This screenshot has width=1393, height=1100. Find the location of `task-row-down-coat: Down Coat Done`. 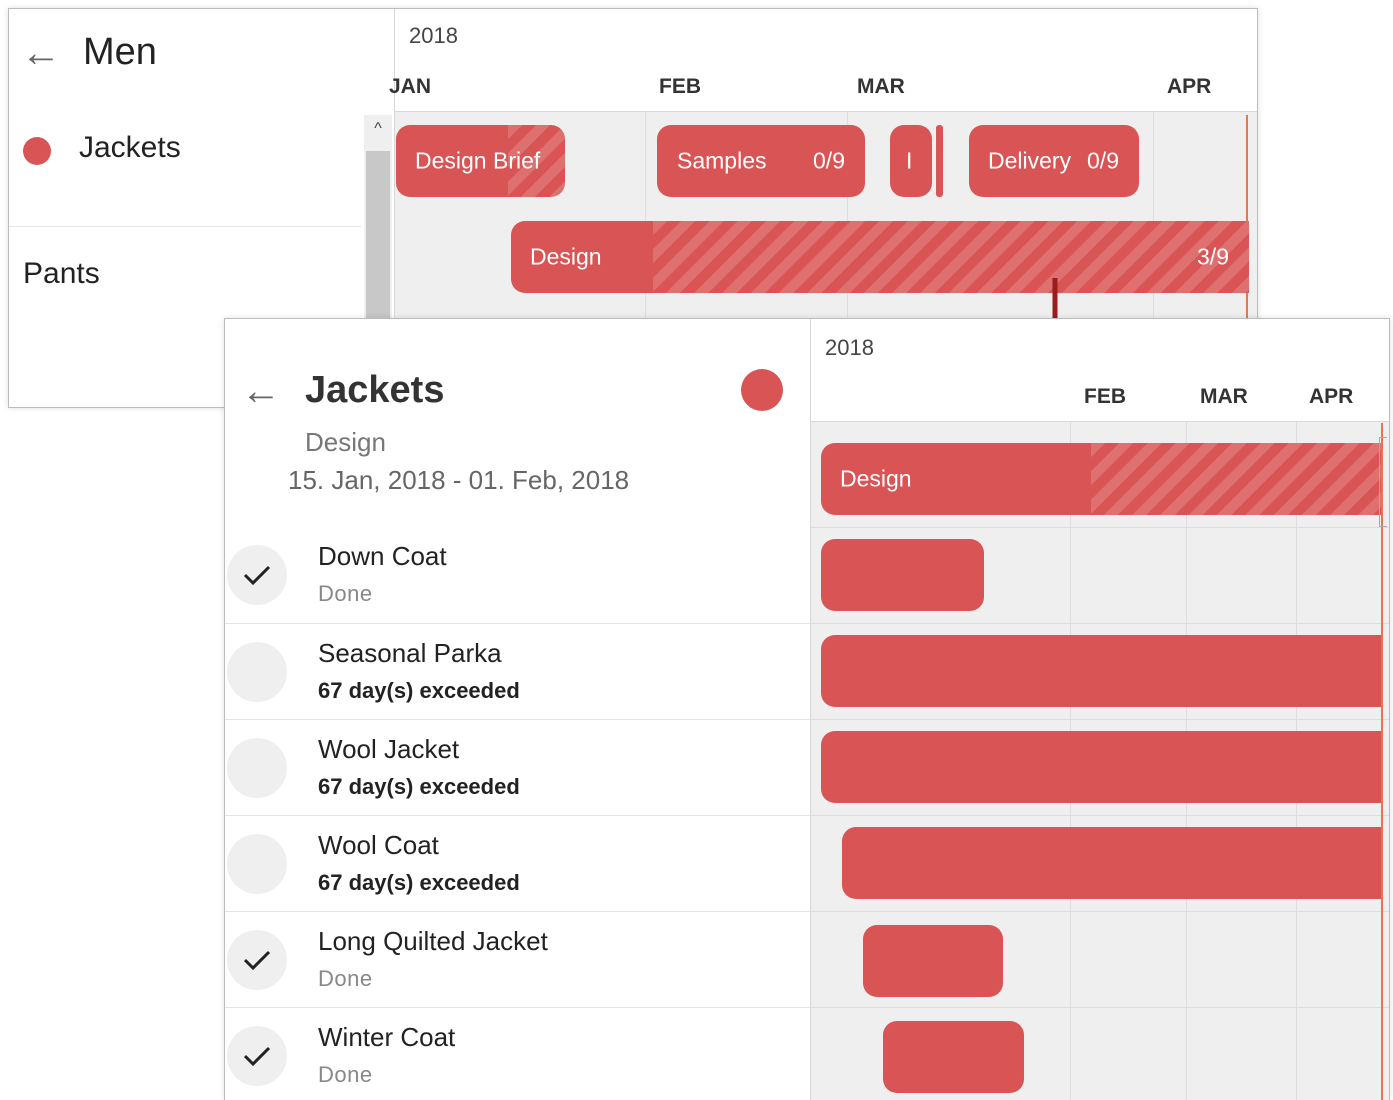

task-row-down-coat: Down Coat Done is located at coordinates (517, 575).